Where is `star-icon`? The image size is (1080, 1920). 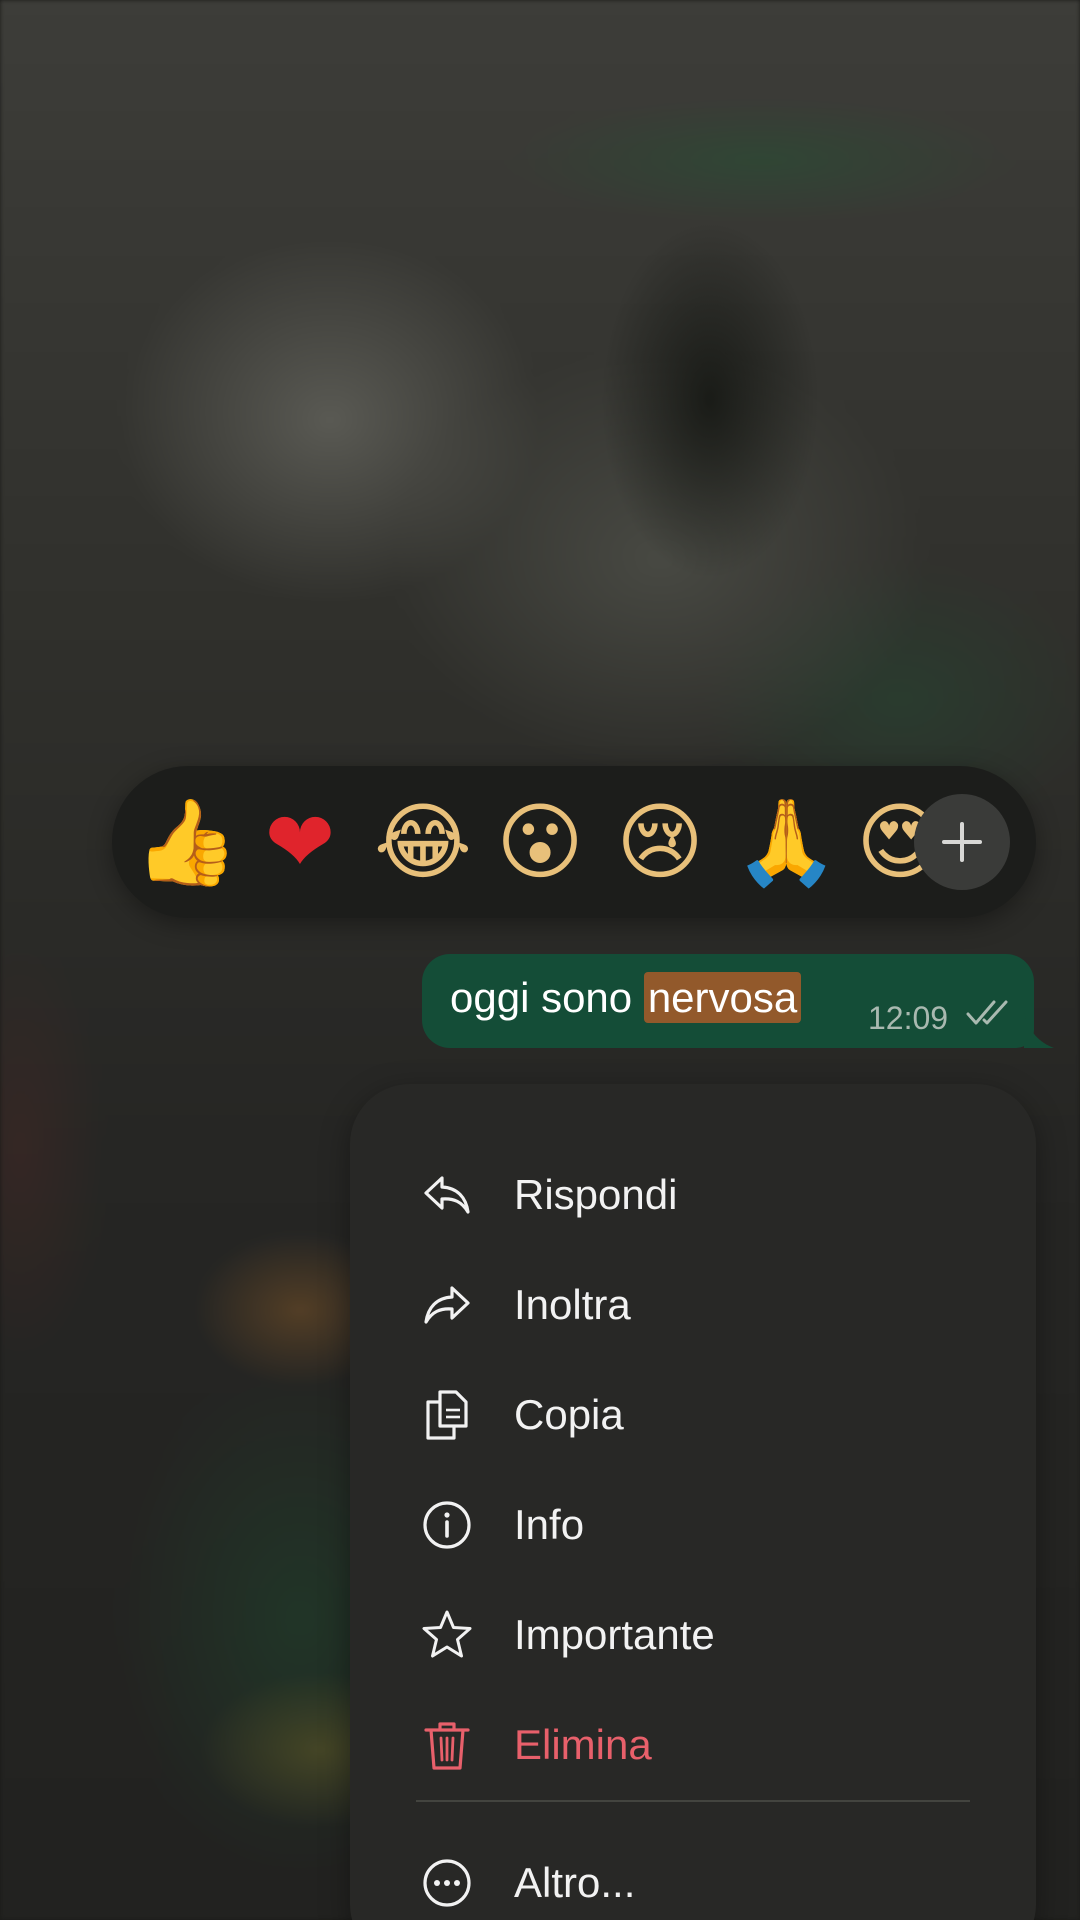
star-icon is located at coordinates (447, 1635).